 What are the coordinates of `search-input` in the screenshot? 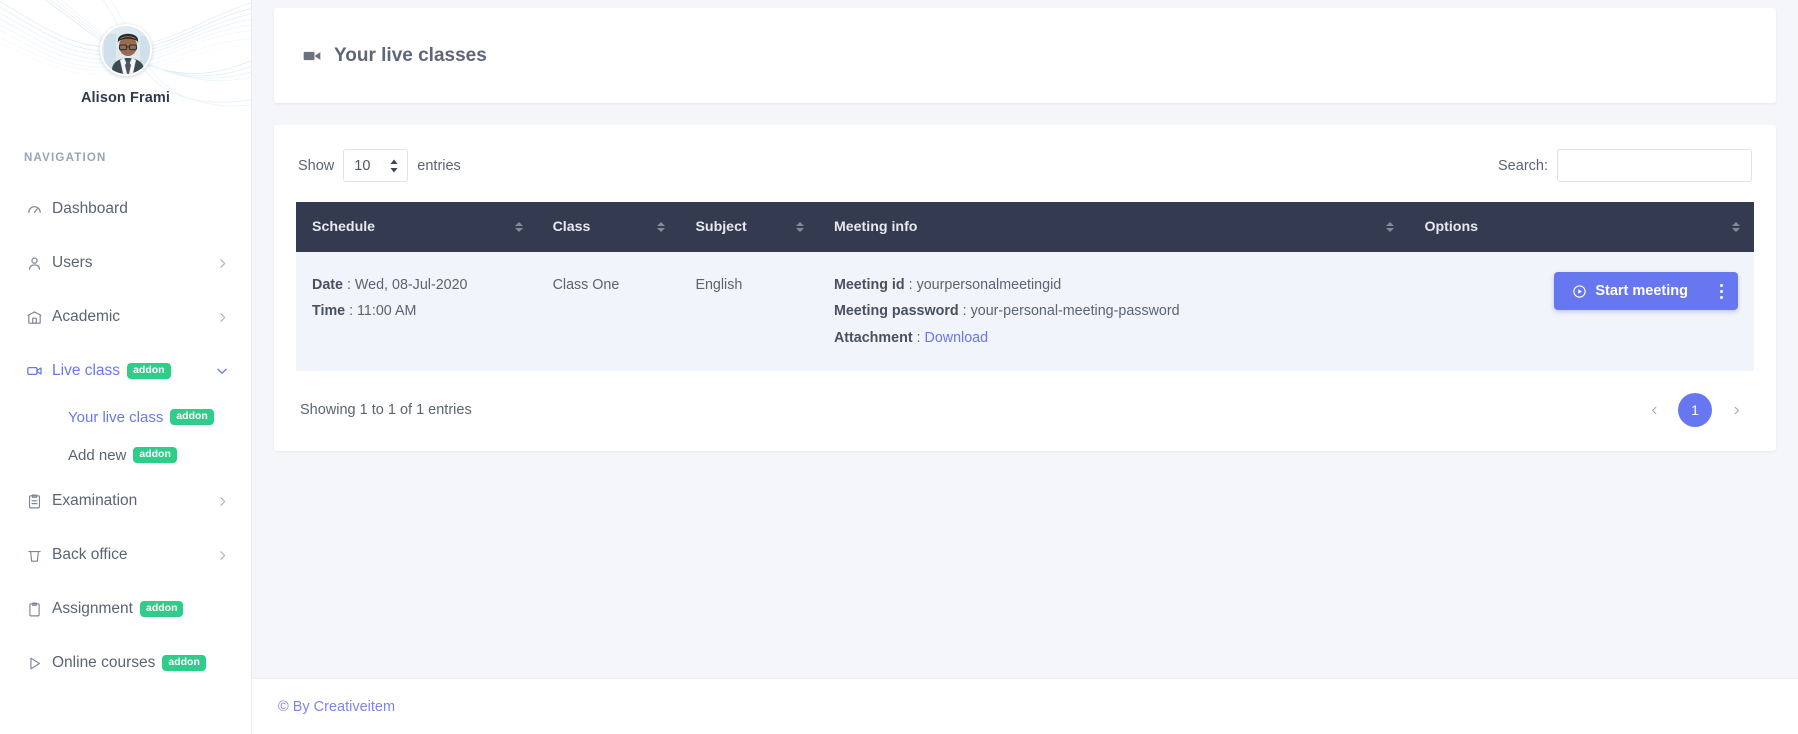 It's located at (1654, 165).